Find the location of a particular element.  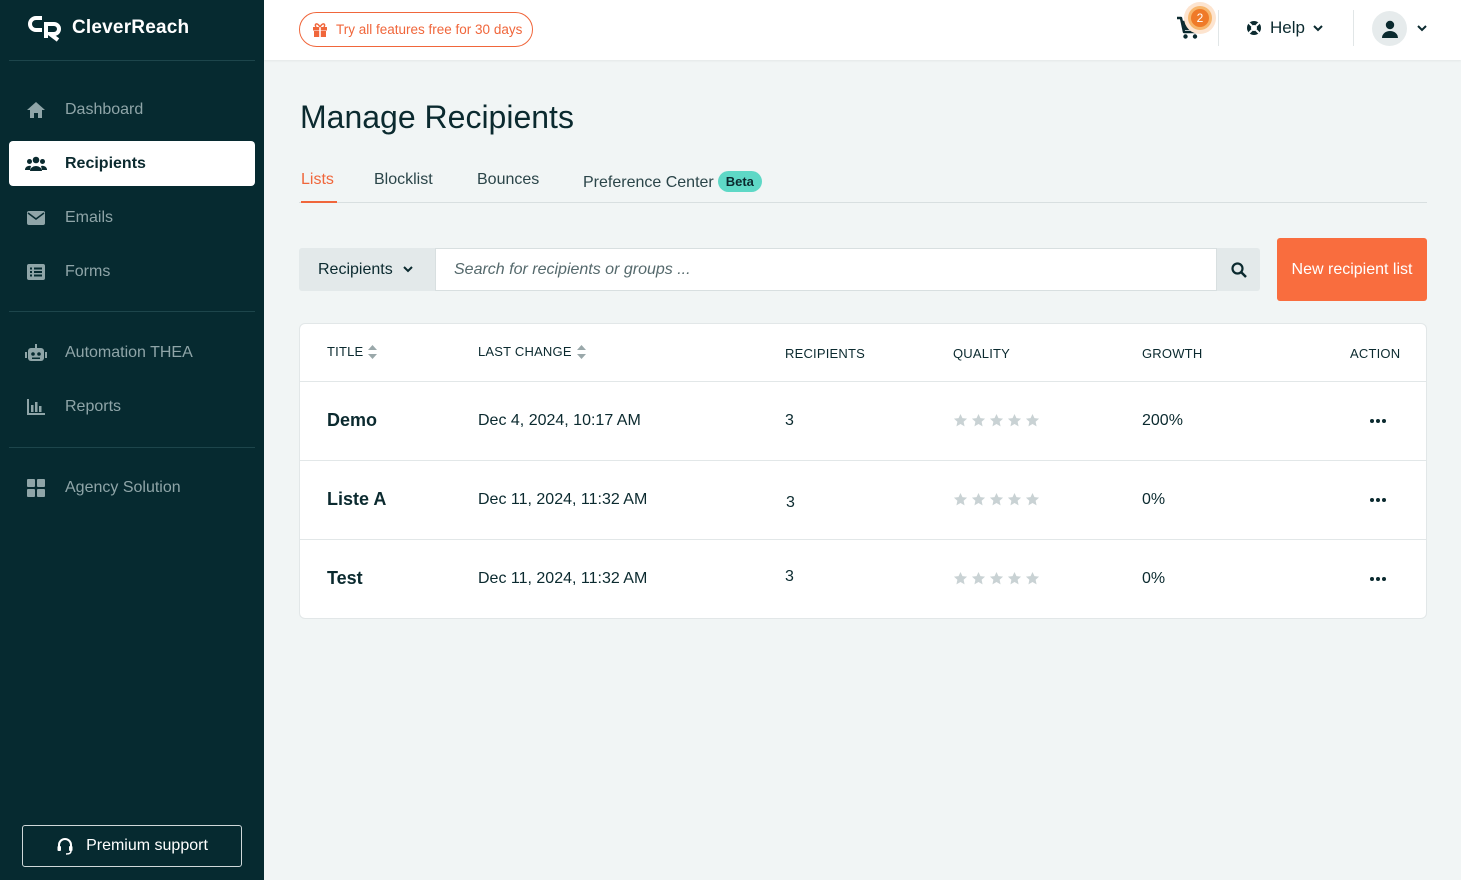

sort-icon is located at coordinates (581, 351).